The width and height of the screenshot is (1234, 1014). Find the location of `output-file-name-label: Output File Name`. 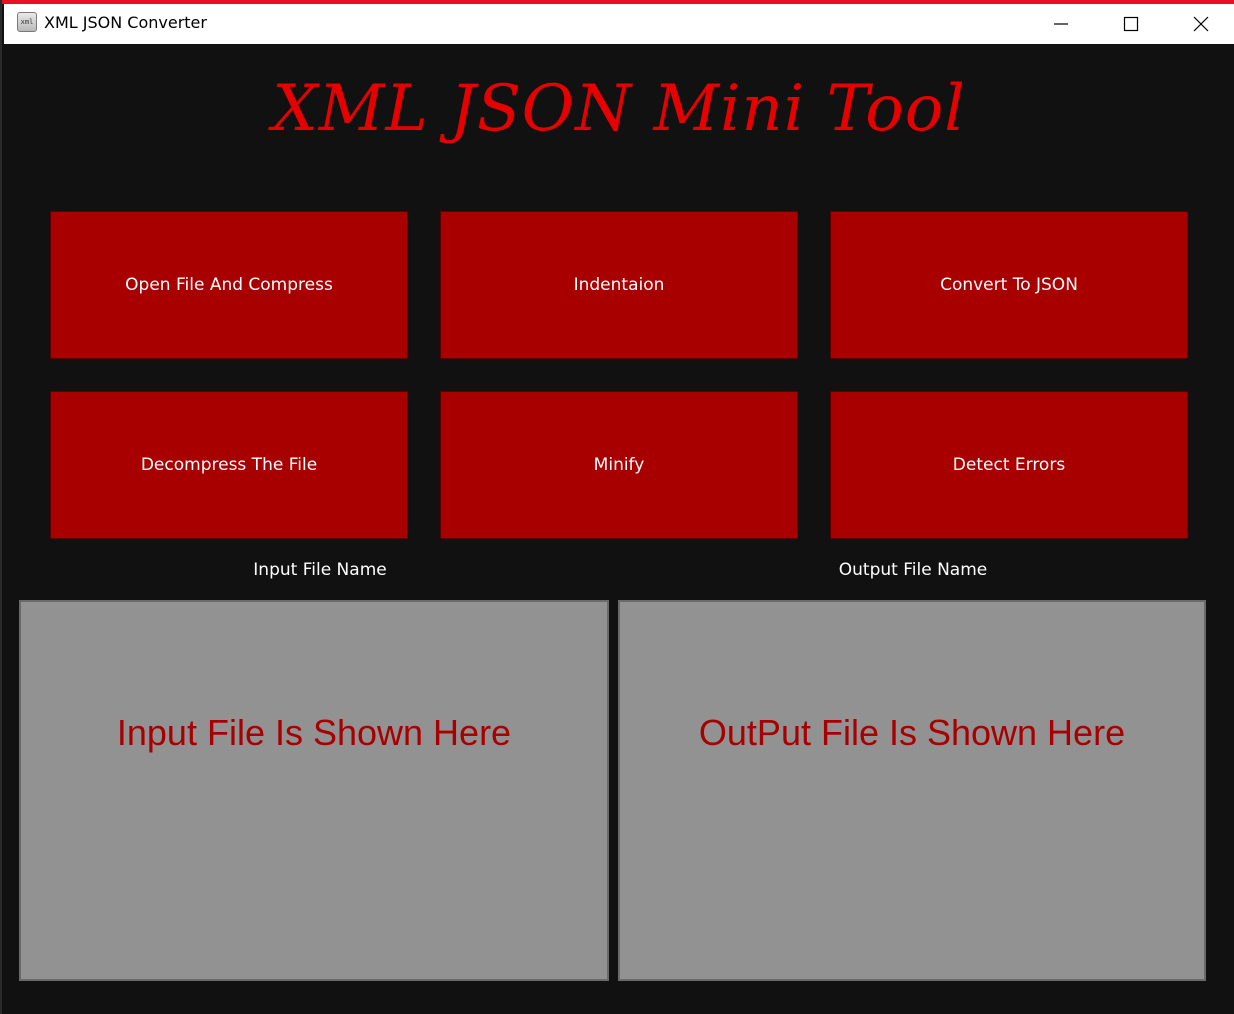

output-file-name-label: Output File Name is located at coordinates (913, 570).